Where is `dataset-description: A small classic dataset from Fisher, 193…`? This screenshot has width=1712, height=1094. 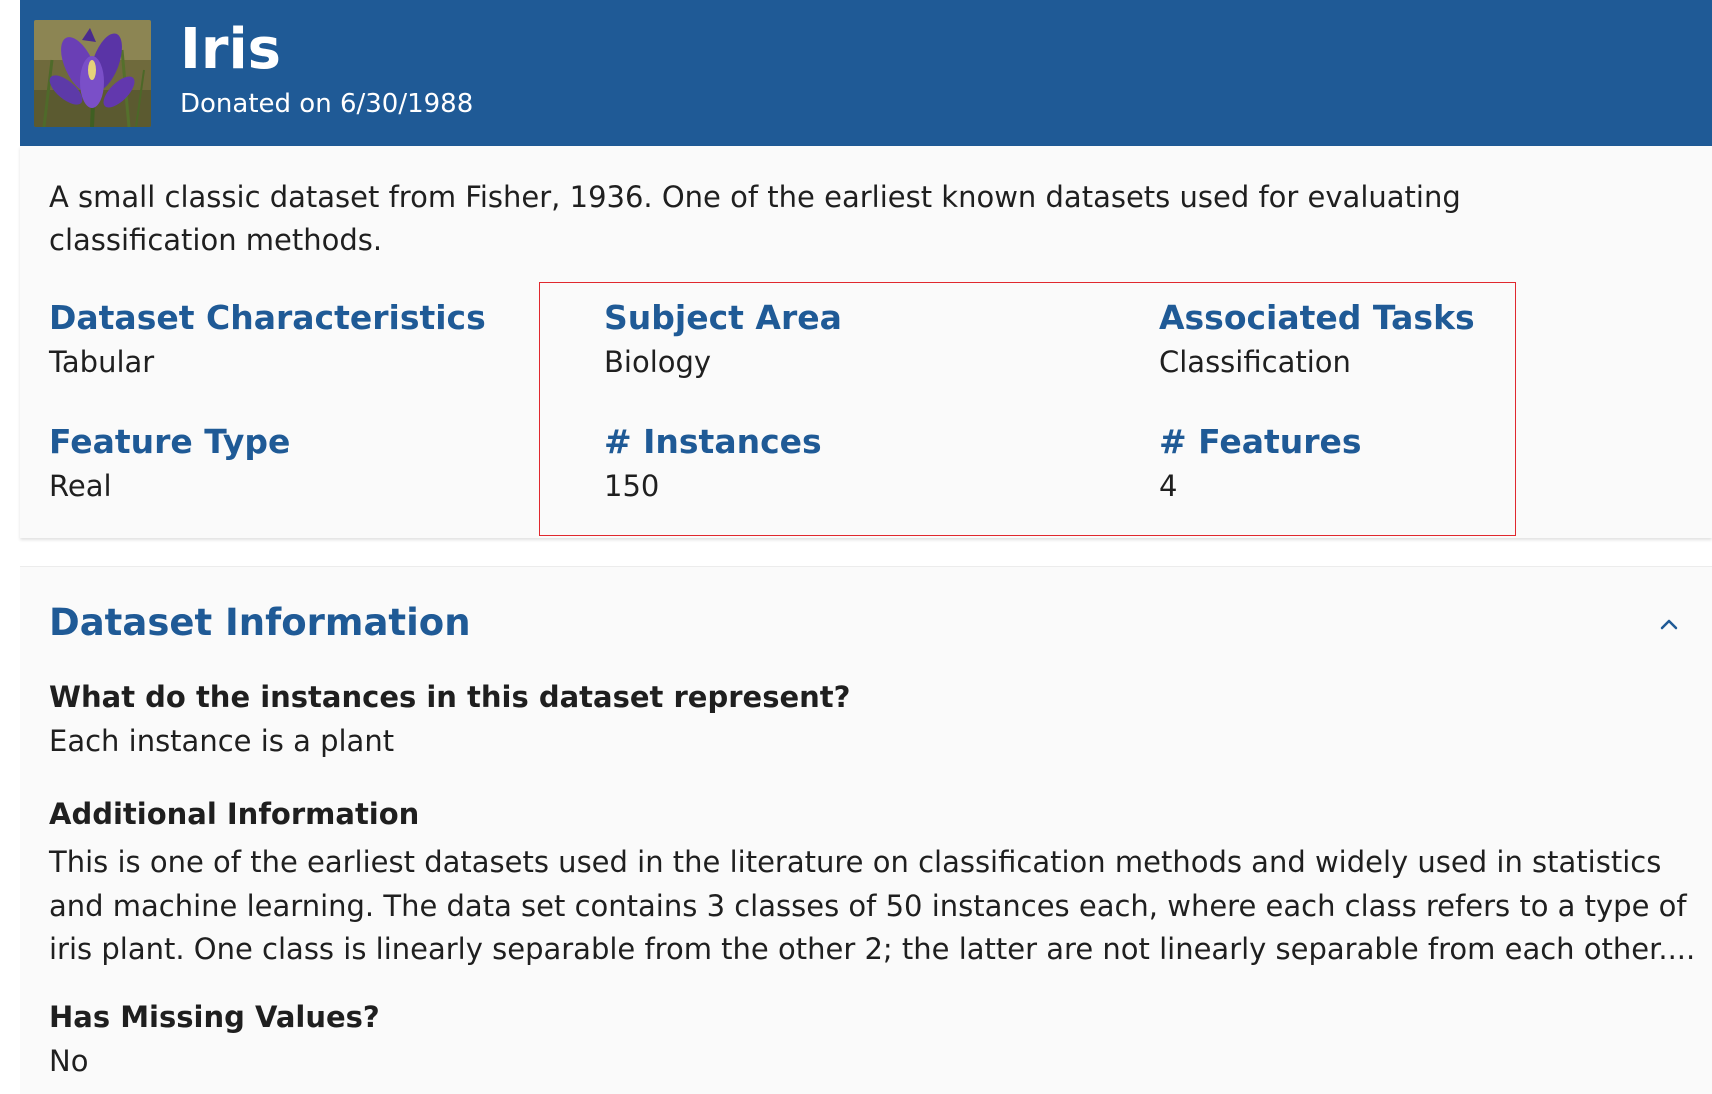 dataset-description: A small classic dataset from Fisher, 193… is located at coordinates (755, 218).